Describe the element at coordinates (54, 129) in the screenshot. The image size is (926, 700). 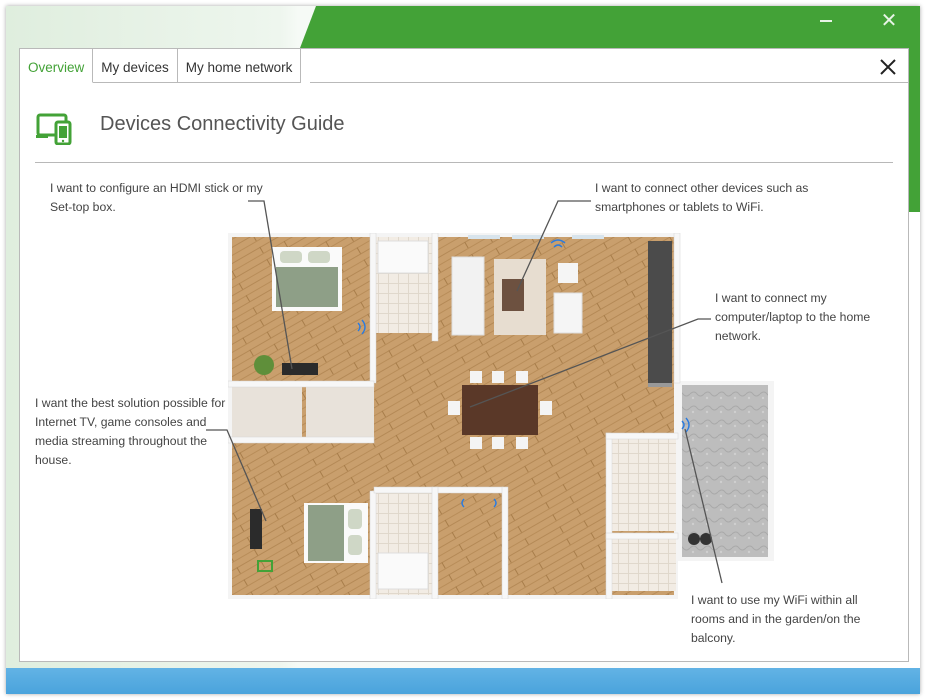
I see `devices-icon` at that location.